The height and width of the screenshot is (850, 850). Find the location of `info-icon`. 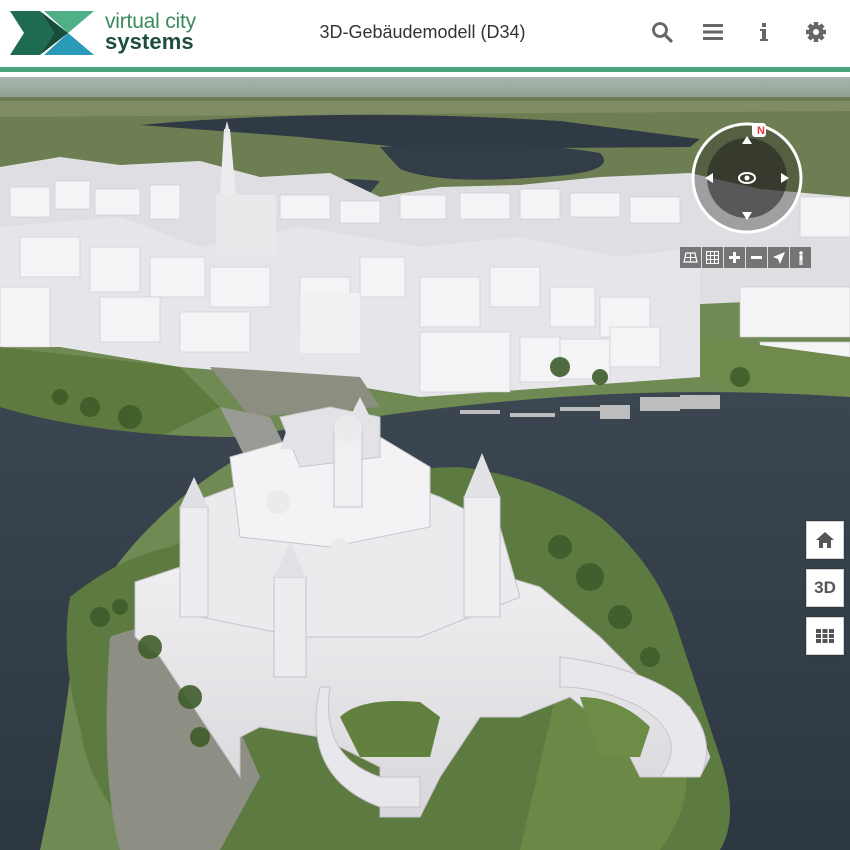

info-icon is located at coordinates (764, 32).